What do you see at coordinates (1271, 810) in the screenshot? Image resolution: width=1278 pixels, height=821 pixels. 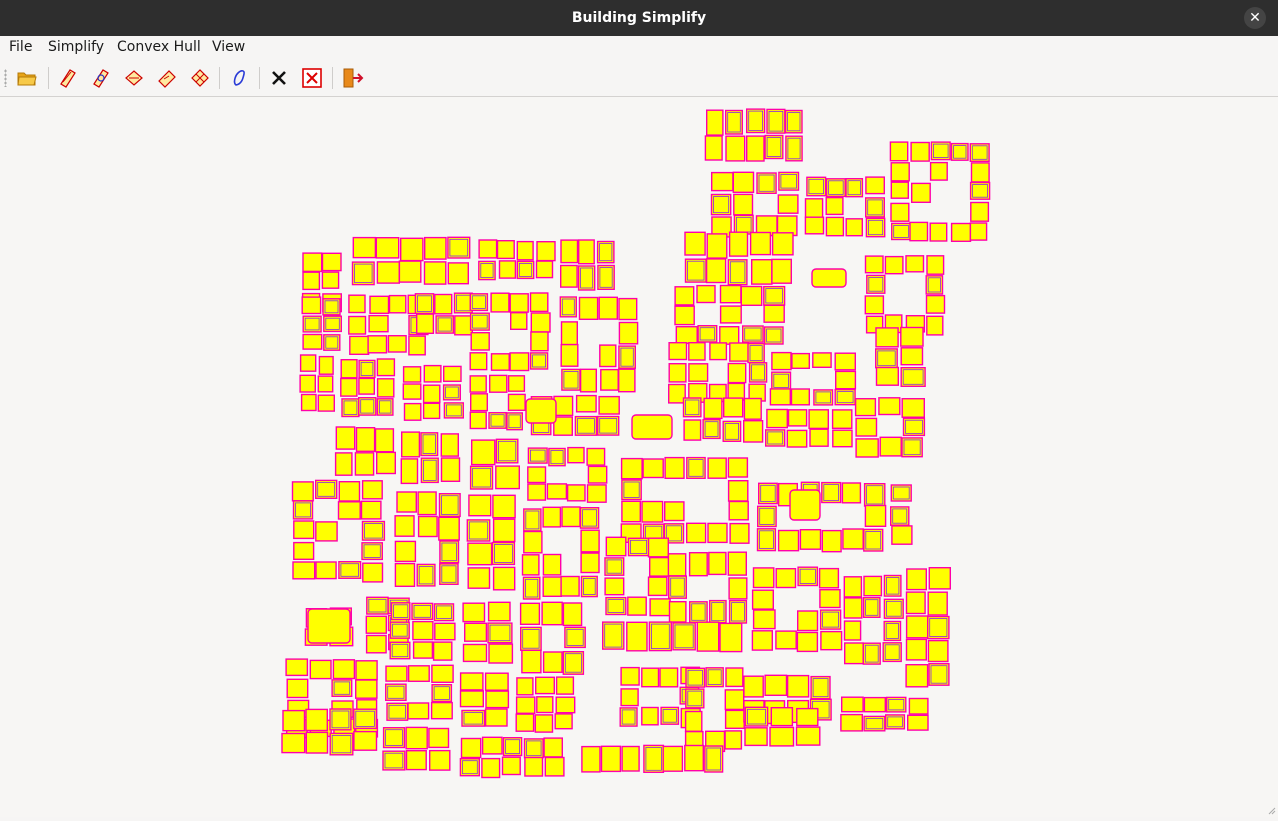 I see `resize-grip-icon` at bounding box center [1271, 810].